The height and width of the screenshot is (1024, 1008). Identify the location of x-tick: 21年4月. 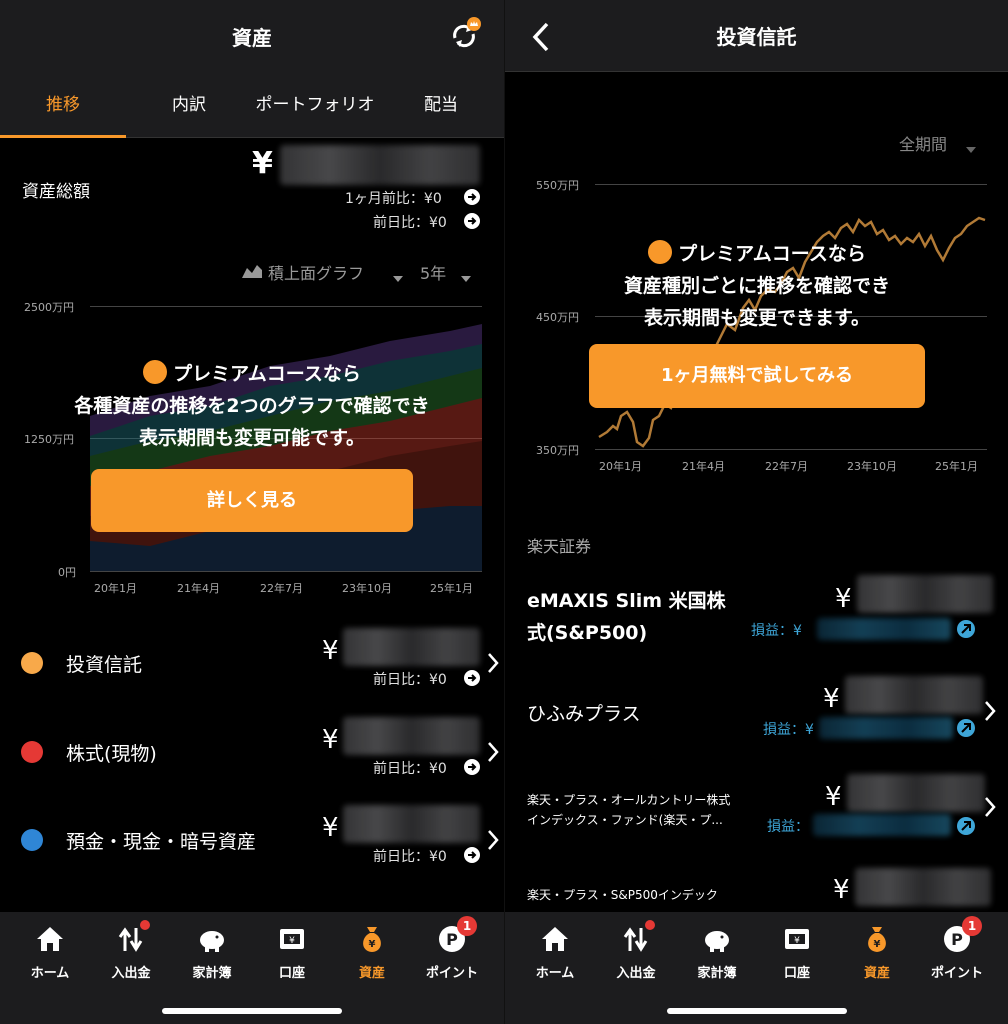
(703, 466).